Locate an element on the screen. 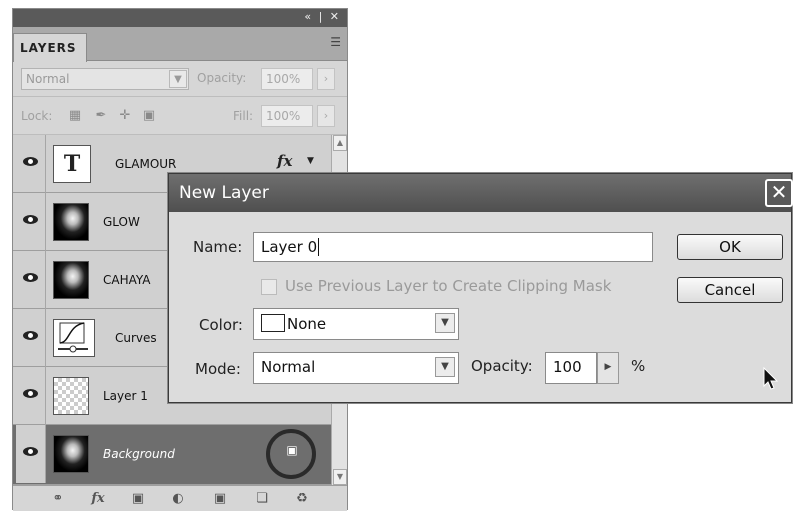 The width and height of the screenshot is (794, 511). color-select: None ▼ is located at coordinates (356, 324).